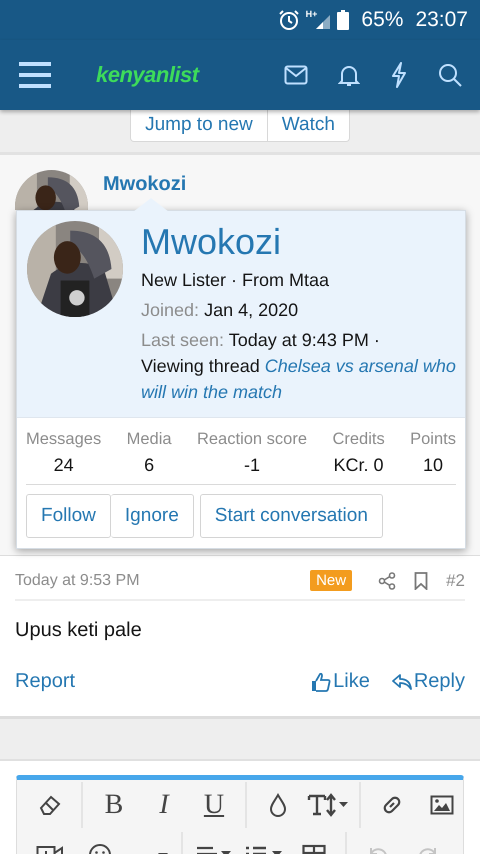 The height and width of the screenshot is (854, 480). I want to click on thread-button: Jump to new, so click(199, 126).